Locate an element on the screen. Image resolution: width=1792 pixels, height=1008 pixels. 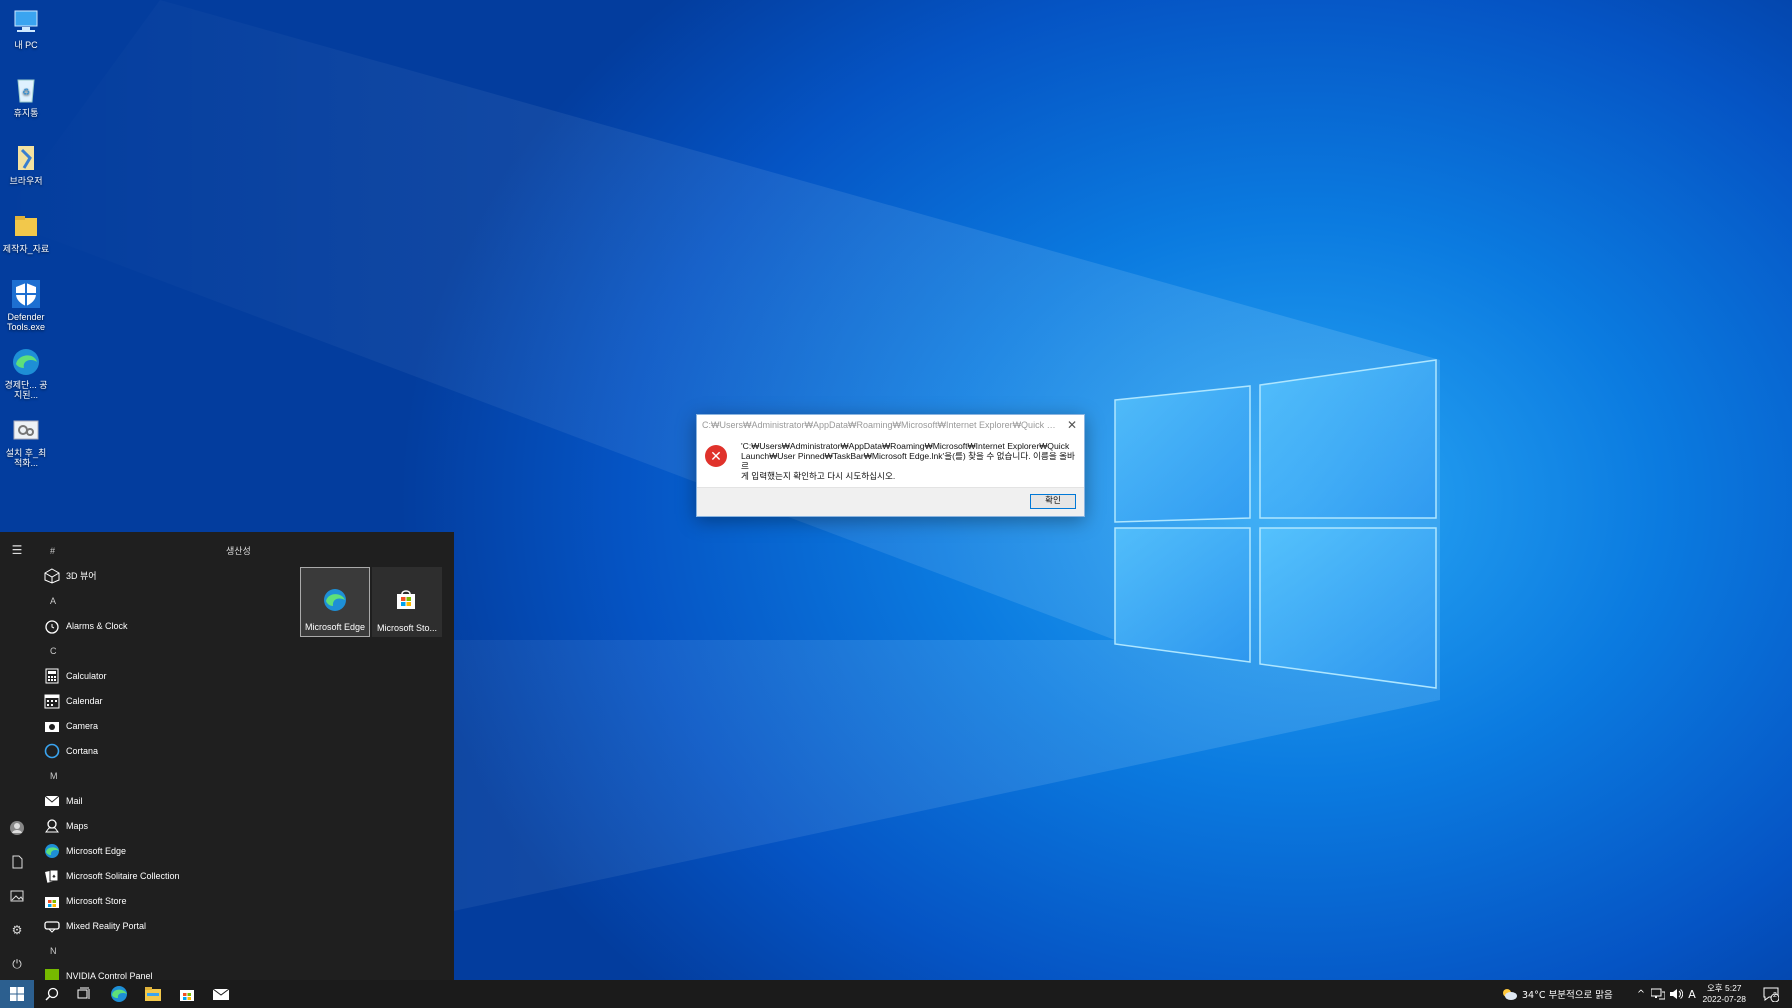
app-list-letter-header: C is located at coordinates (155, 650).